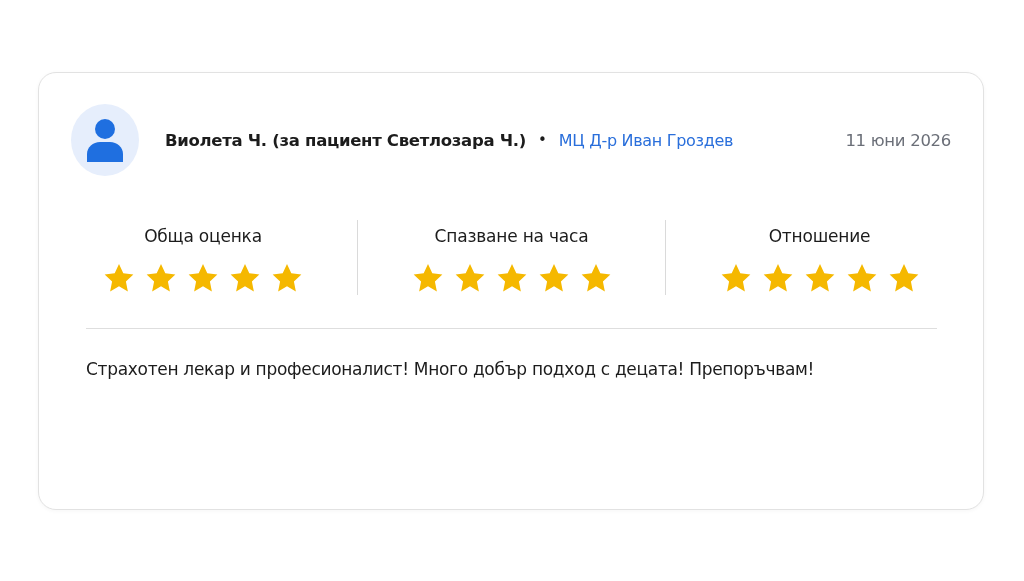 This screenshot has height=581, width=1024. What do you see at coordinates (819, 236) in the screenshot?
I see `rating-label: Отношение` at bounding box center [819, 236].